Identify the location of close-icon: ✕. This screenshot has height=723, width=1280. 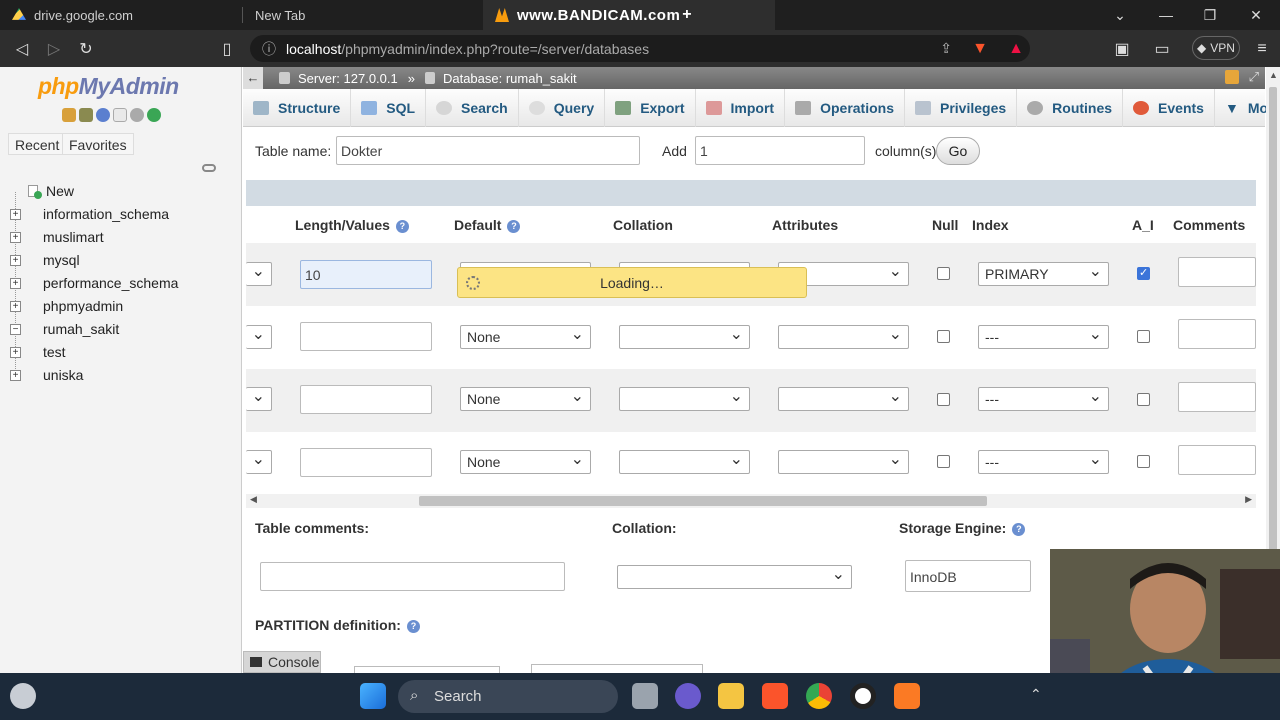
(1256, 15).